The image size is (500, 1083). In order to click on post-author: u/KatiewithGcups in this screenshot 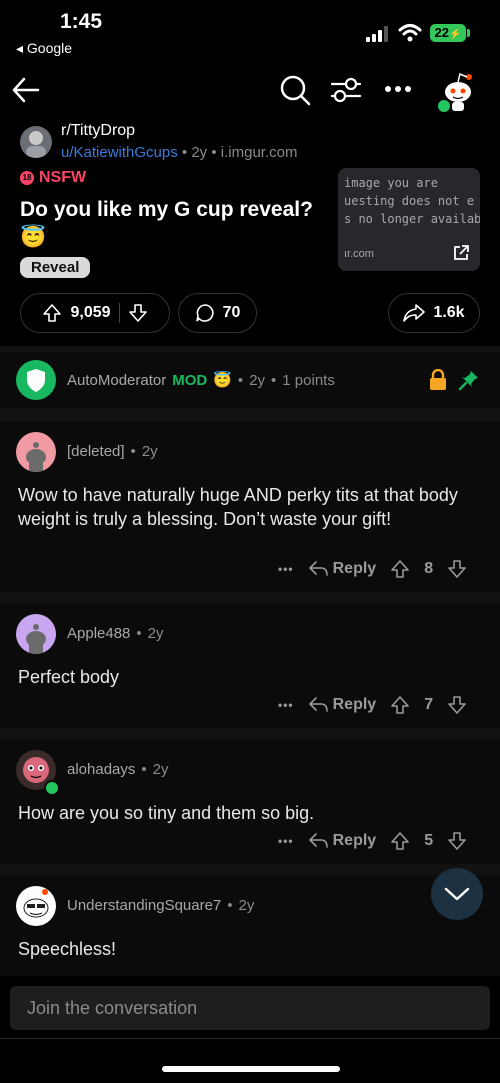, I will do `click(119, 152)`.